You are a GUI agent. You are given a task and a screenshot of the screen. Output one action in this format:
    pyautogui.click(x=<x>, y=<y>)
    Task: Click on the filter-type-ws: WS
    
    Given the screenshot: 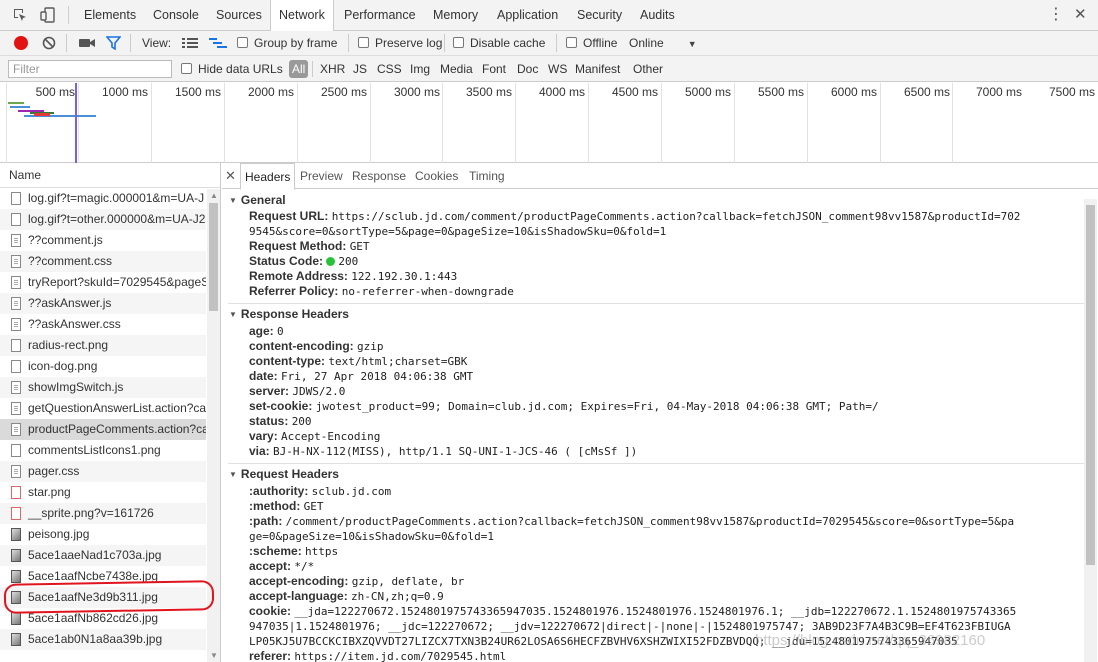 What is the action you would take?
    pyautogui.click(x=557, y=69)
    